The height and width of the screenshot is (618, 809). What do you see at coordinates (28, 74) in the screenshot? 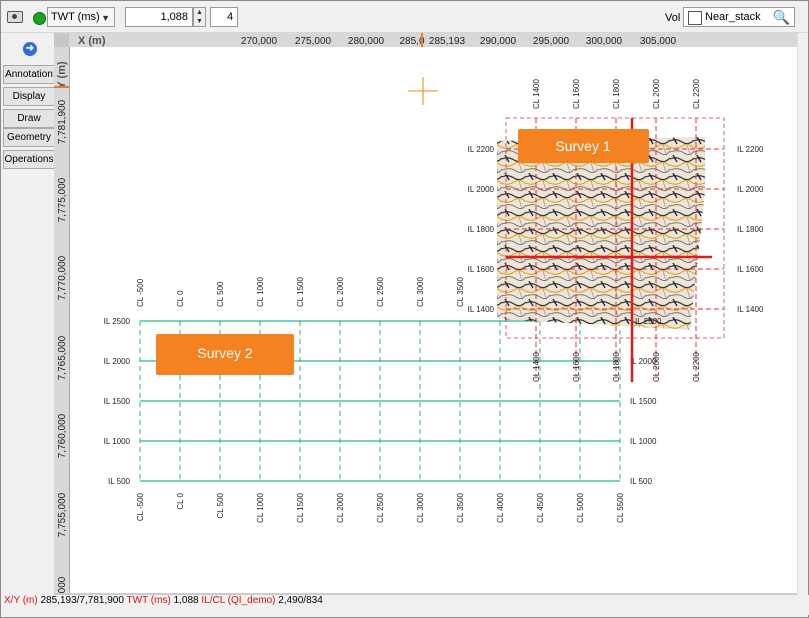
I see `tab-annotation: Annotation` at bounding box center [28, 74].